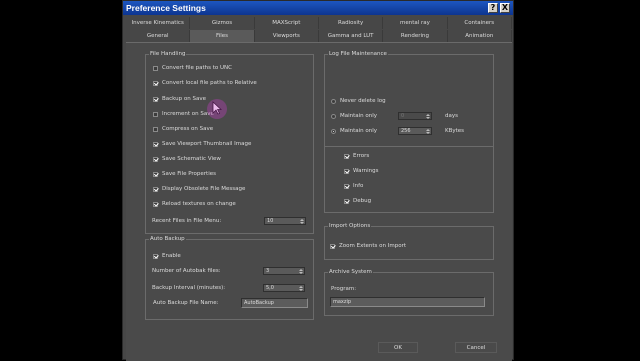 The image size is (640, 361). I want to click on option-label: Backup on Save, so click(184, 99).